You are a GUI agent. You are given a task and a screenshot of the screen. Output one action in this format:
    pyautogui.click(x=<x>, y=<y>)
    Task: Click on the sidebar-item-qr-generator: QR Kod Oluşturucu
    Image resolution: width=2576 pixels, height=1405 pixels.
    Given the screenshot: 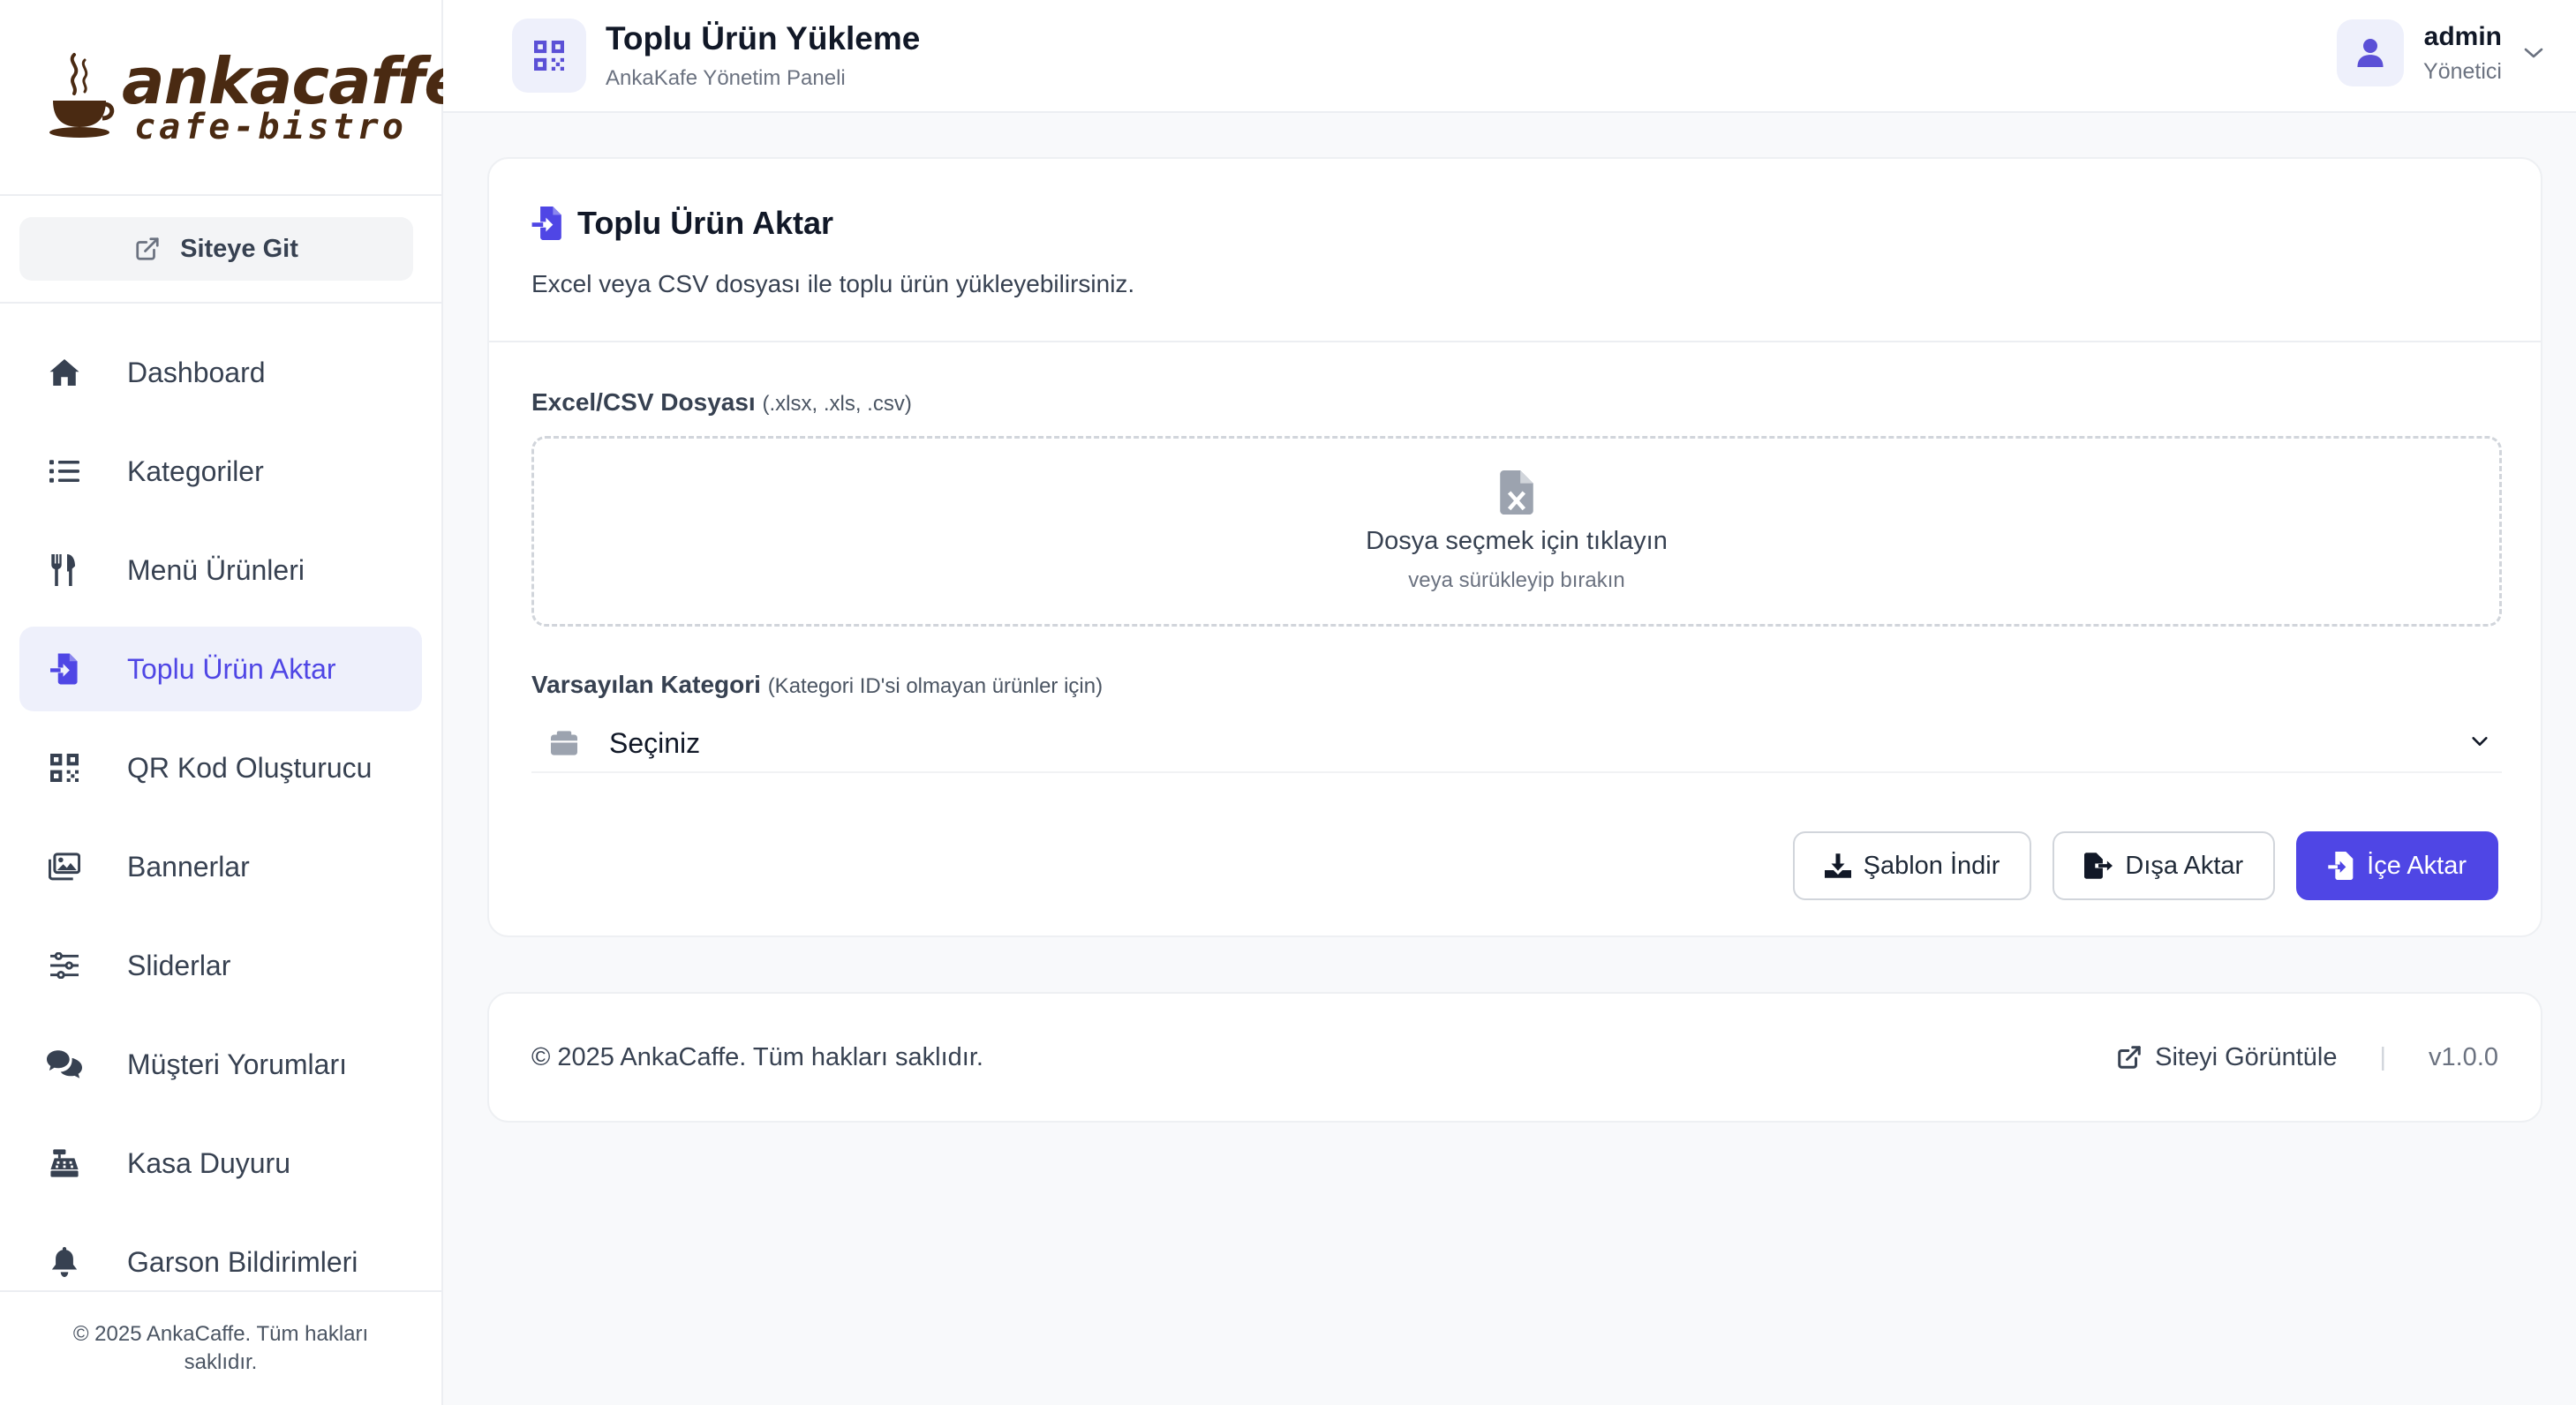 What is the action you would take?
    pyautogui.click(x=221, y=767)
    